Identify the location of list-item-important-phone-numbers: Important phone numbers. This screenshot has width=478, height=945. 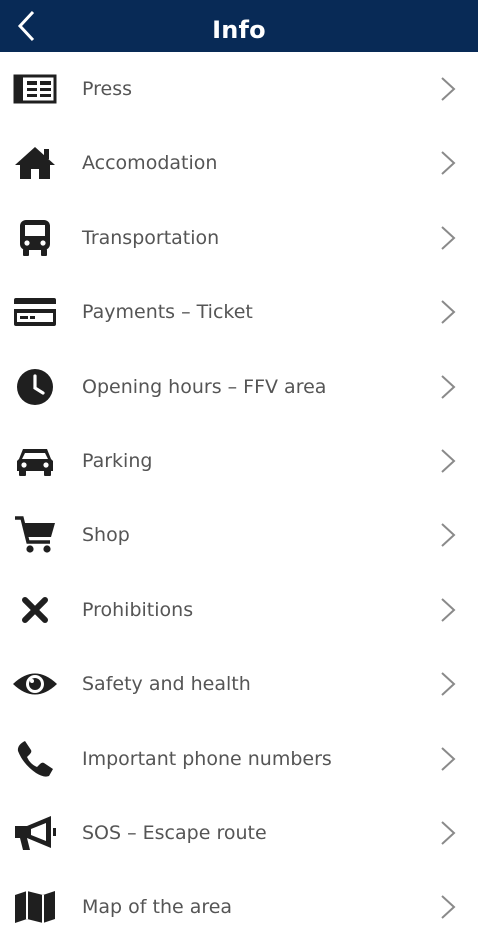
(239, 759).